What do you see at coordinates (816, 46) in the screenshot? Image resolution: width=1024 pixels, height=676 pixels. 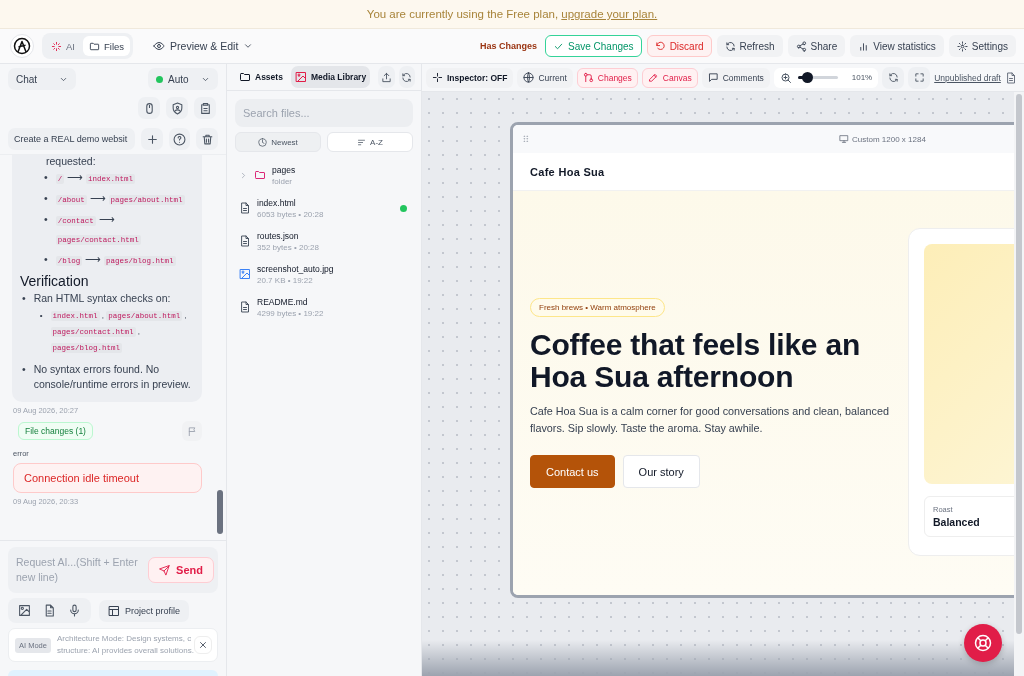 I see `share-button: Share` at bounding box center [816, 46].